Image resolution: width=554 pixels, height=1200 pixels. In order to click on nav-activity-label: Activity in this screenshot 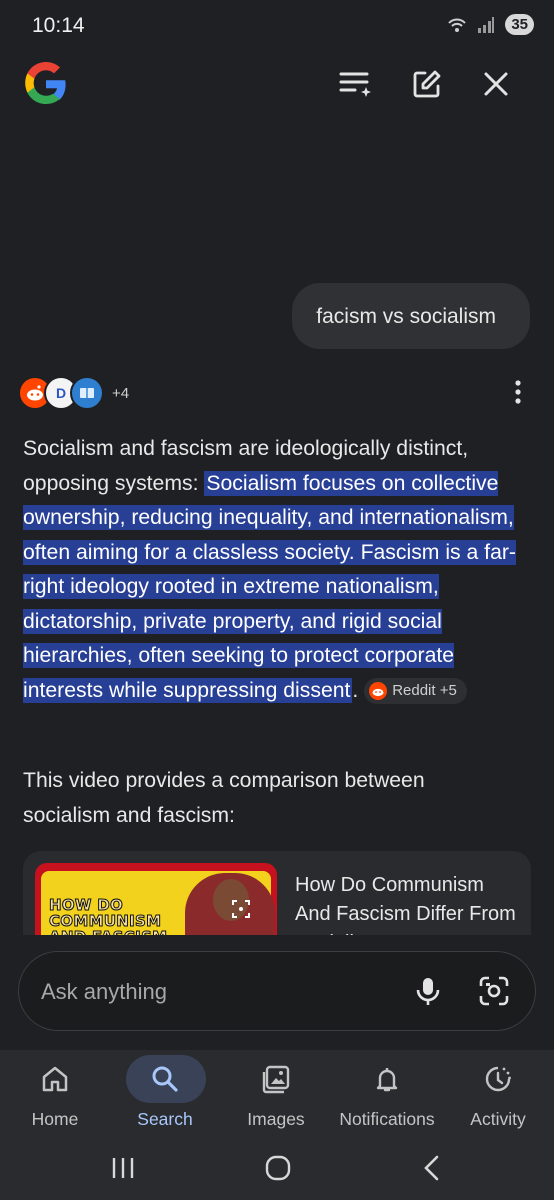, I will do `click(498, 1119)`.